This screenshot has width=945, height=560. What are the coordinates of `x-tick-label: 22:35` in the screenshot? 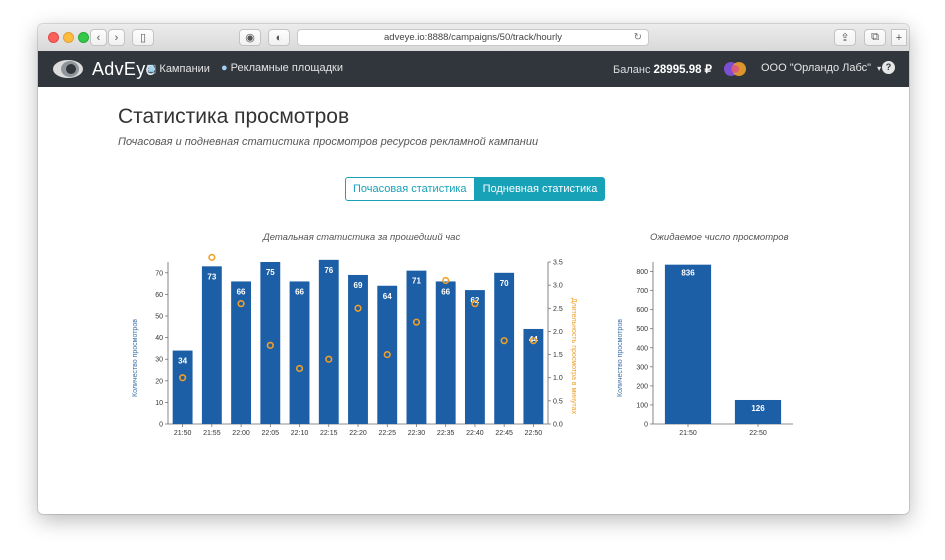 It's located at (446, 433).